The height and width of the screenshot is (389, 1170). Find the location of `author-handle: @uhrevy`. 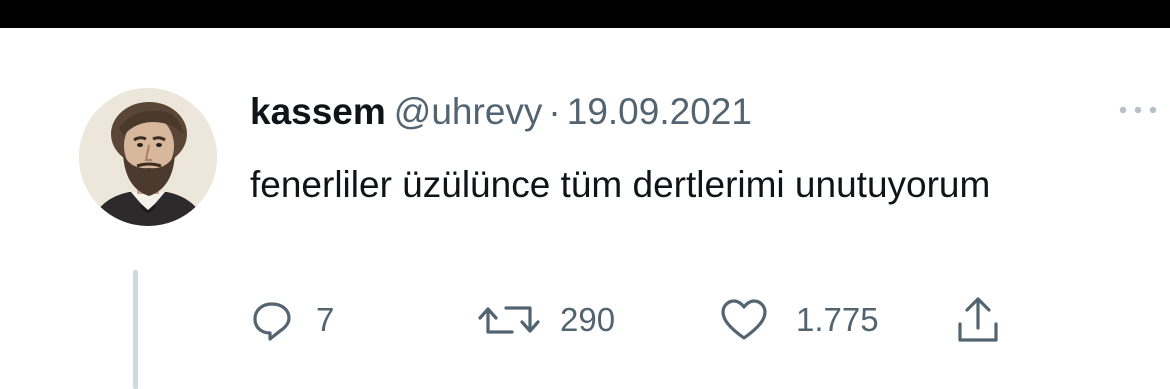

author-handle: @uhrevy is located at coordinates (468, 111).